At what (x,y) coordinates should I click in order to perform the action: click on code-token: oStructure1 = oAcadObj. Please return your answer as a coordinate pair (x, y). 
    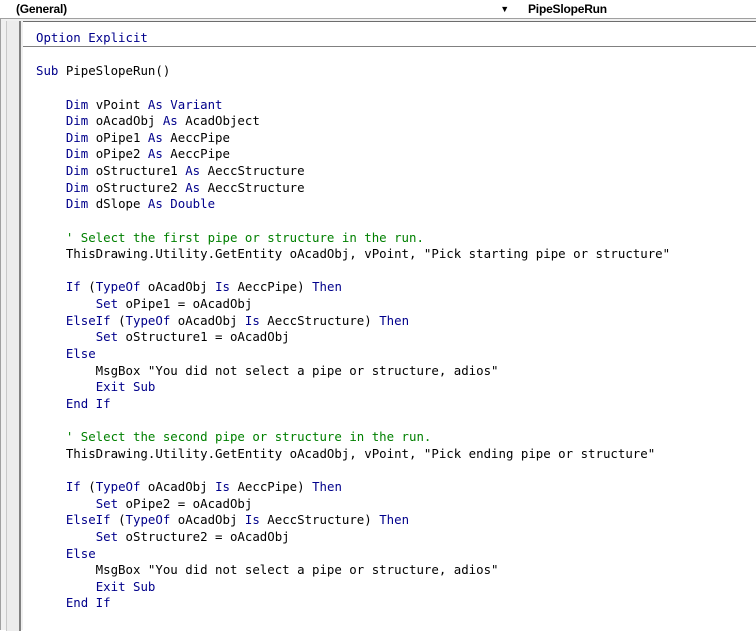
    Looking at the image, I should click on (207, 337).